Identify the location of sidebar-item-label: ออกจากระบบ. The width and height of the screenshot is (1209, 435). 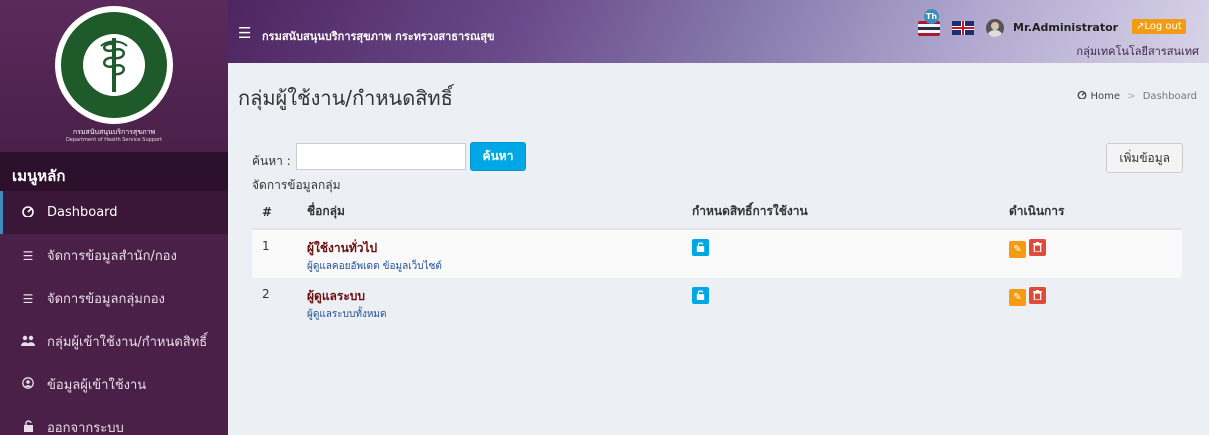
(85, 428).